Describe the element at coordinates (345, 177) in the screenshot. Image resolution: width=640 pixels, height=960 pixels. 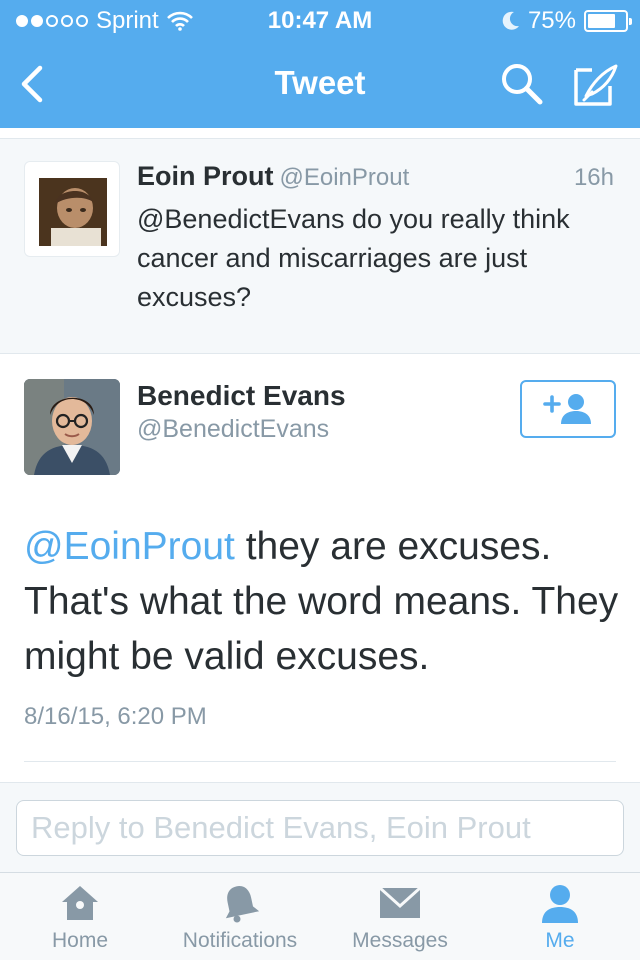
I see `author-handle: @EoinProut` at that location.